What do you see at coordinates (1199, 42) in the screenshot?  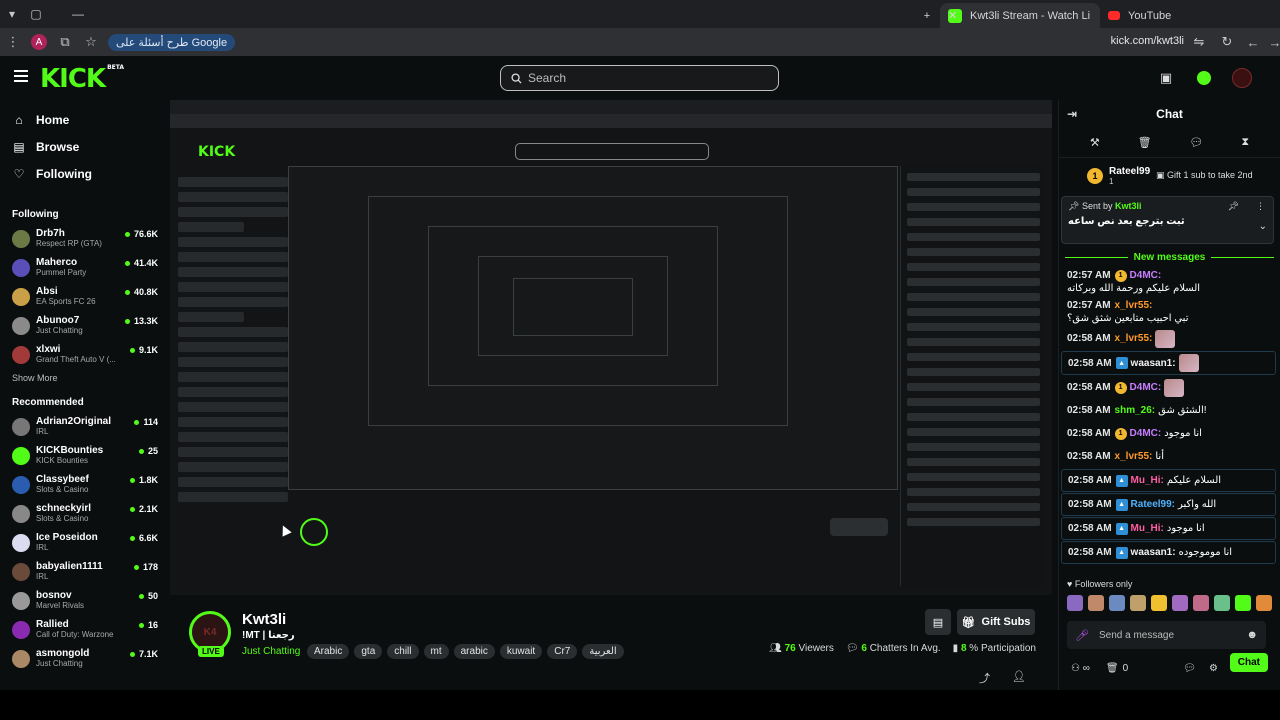 I see `site-settings-icon: ⇋` at bounding box center [1199, 42].